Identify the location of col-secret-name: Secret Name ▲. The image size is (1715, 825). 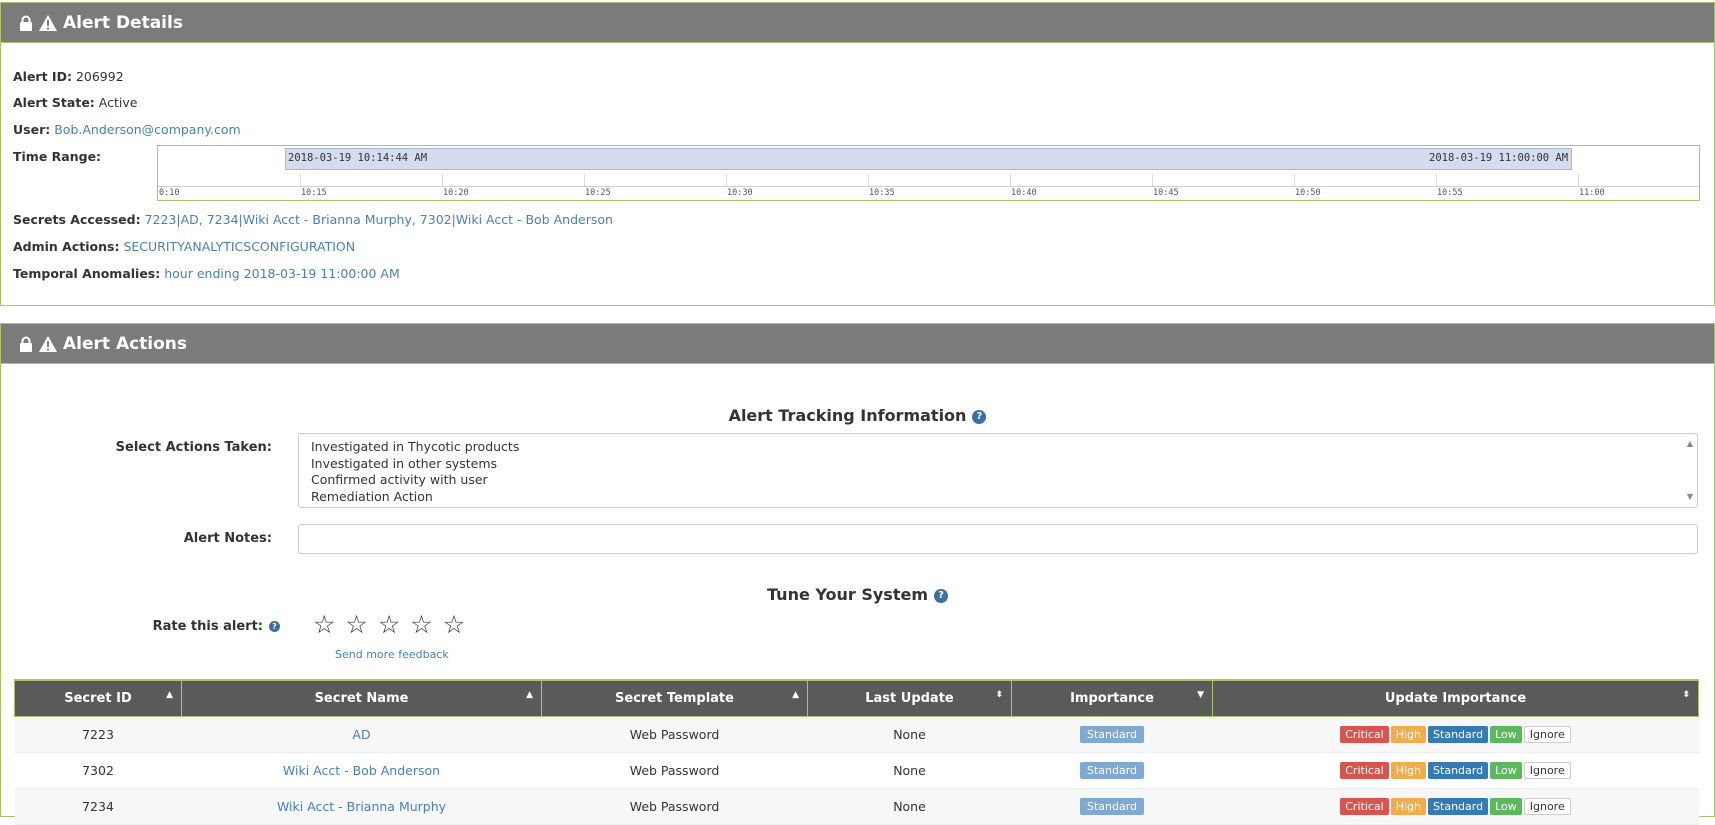
(361, 698).